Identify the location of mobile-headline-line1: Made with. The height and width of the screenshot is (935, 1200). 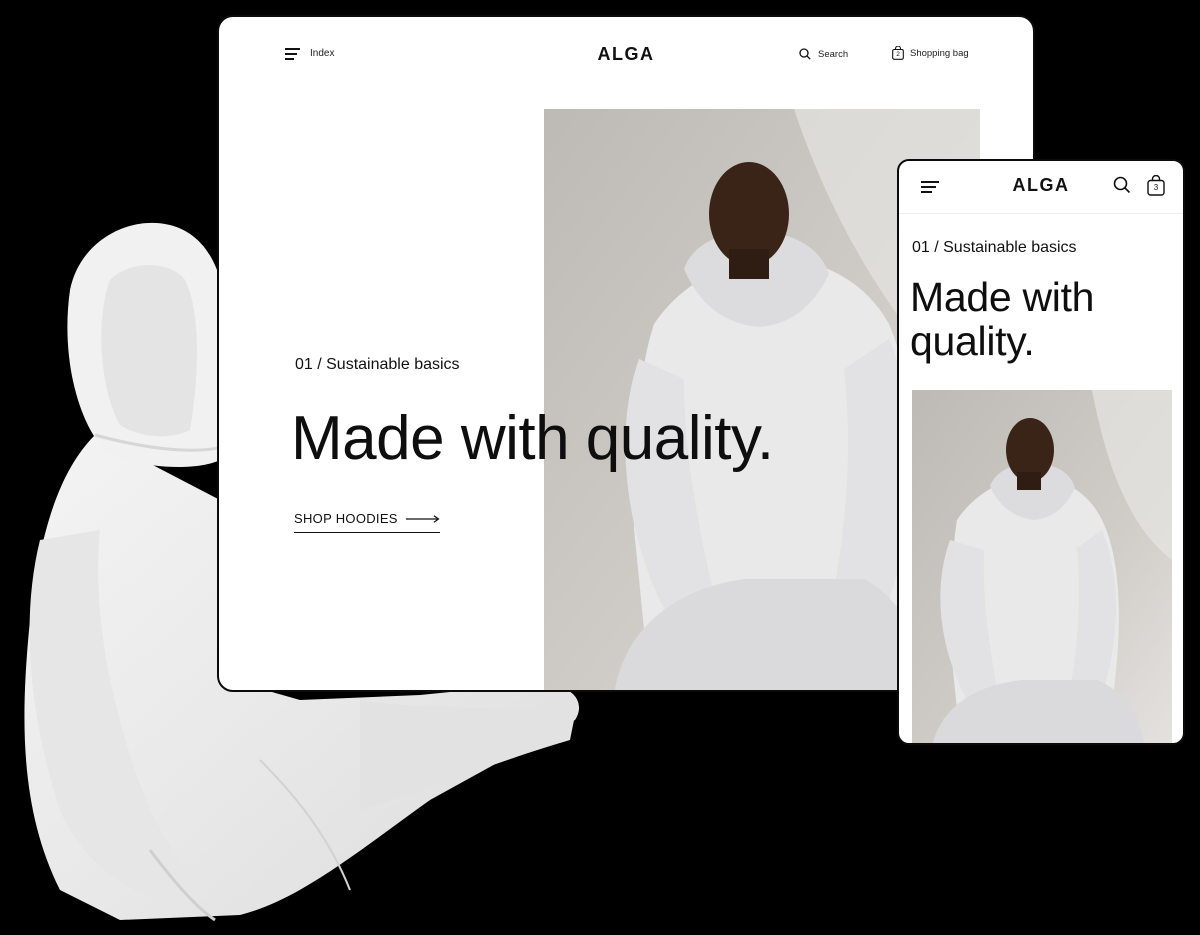
(1002, 297).